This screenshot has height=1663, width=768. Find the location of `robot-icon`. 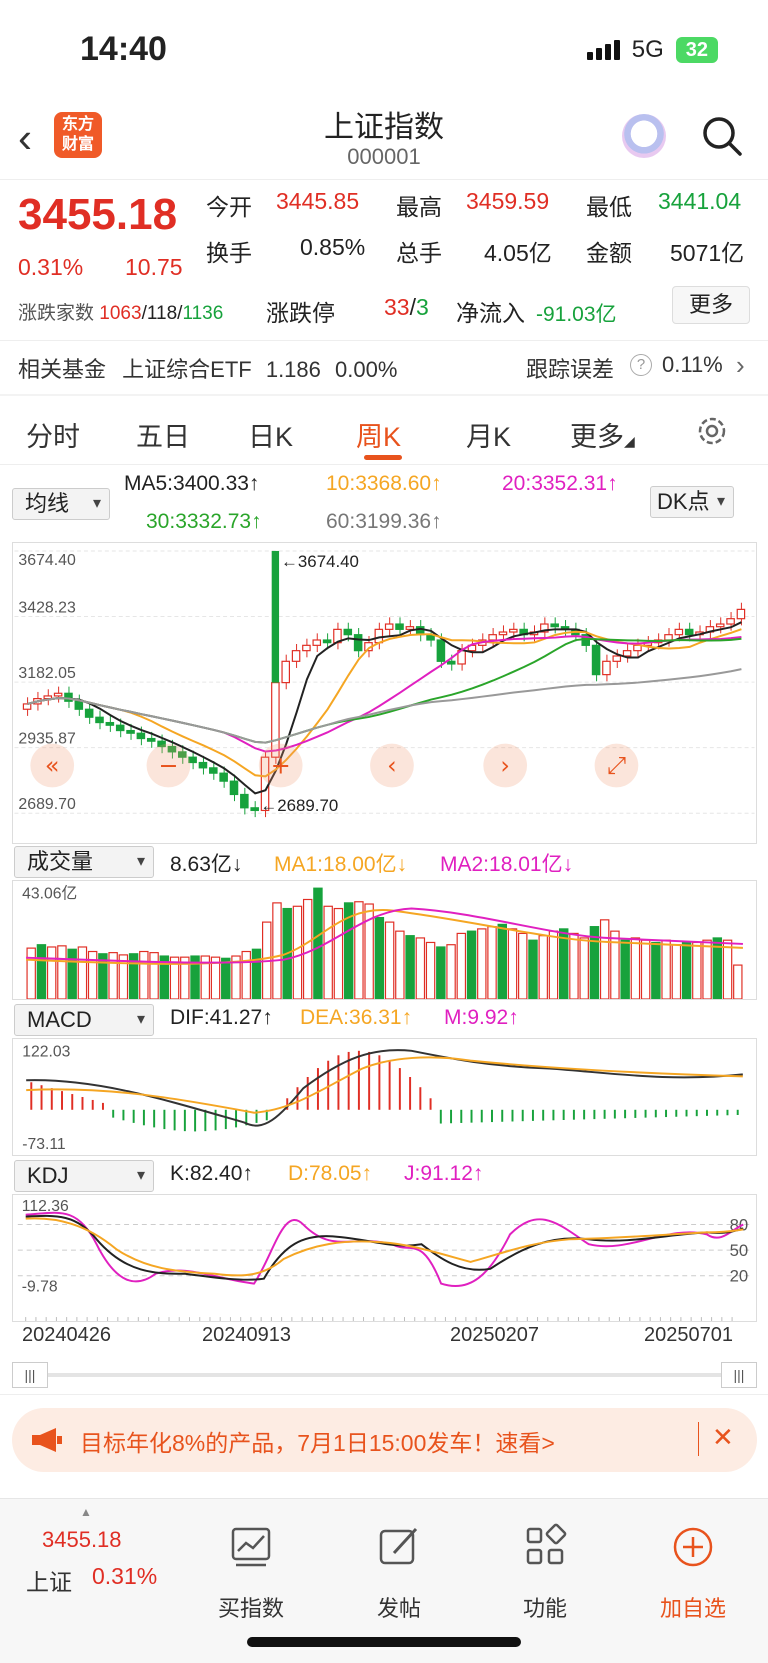

robot-icon is located at coordinates (644, 136).